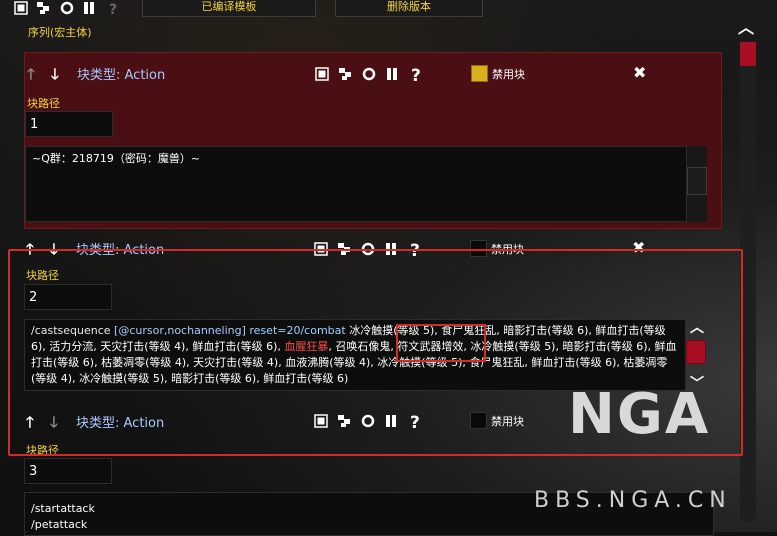 The width and height of the screenshot is (777, 536). I want to click on top-toolbar: ? 已编译模板 删除版本, so click(388, 9).